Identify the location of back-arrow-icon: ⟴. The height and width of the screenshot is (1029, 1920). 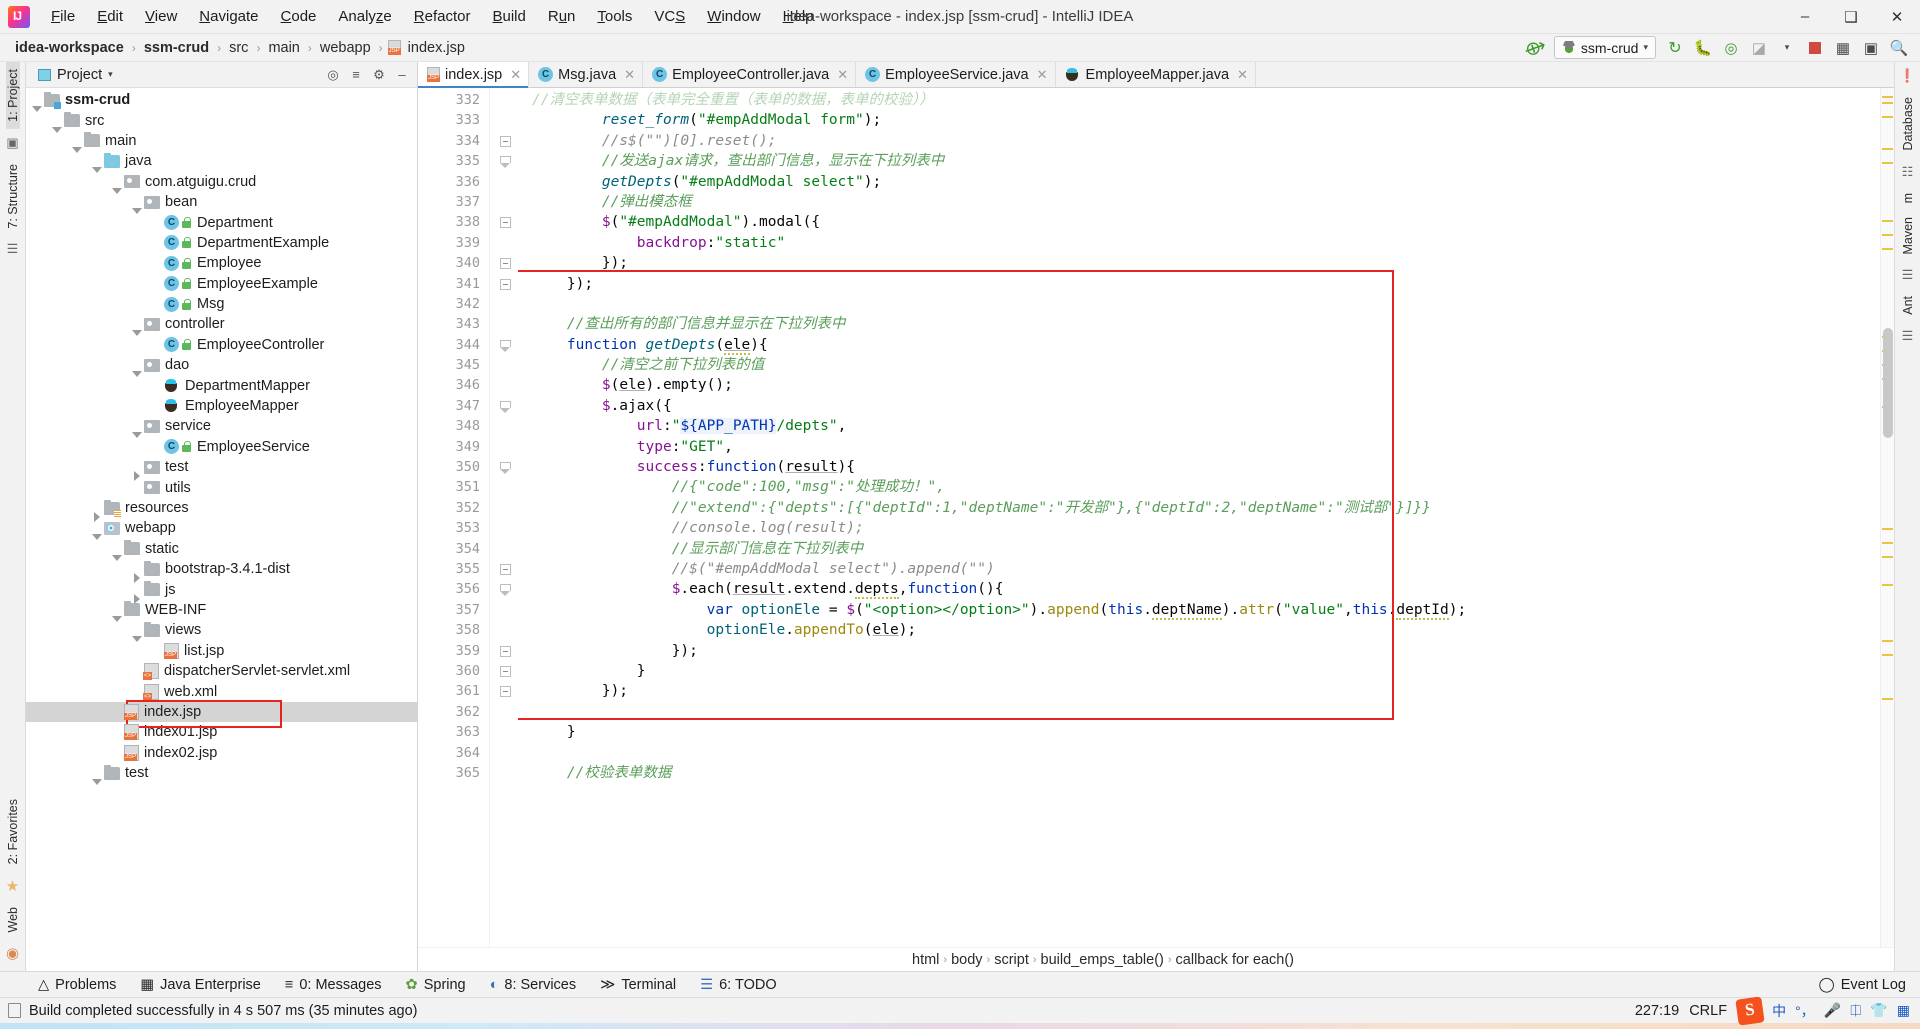
(1535, 47).